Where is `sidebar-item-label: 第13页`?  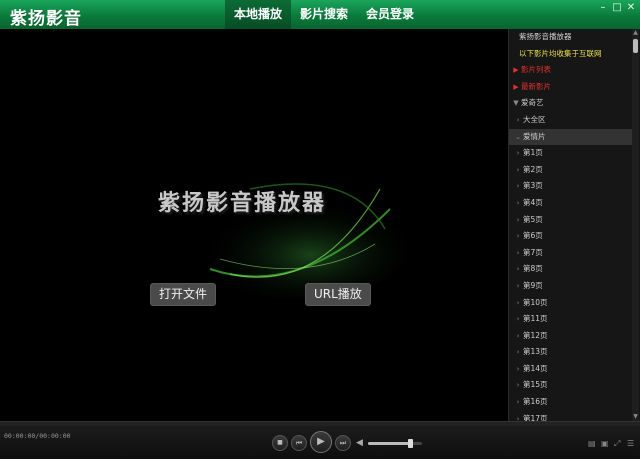 sidebar-item-label: 第13页 is located at coordinates (535, 352).